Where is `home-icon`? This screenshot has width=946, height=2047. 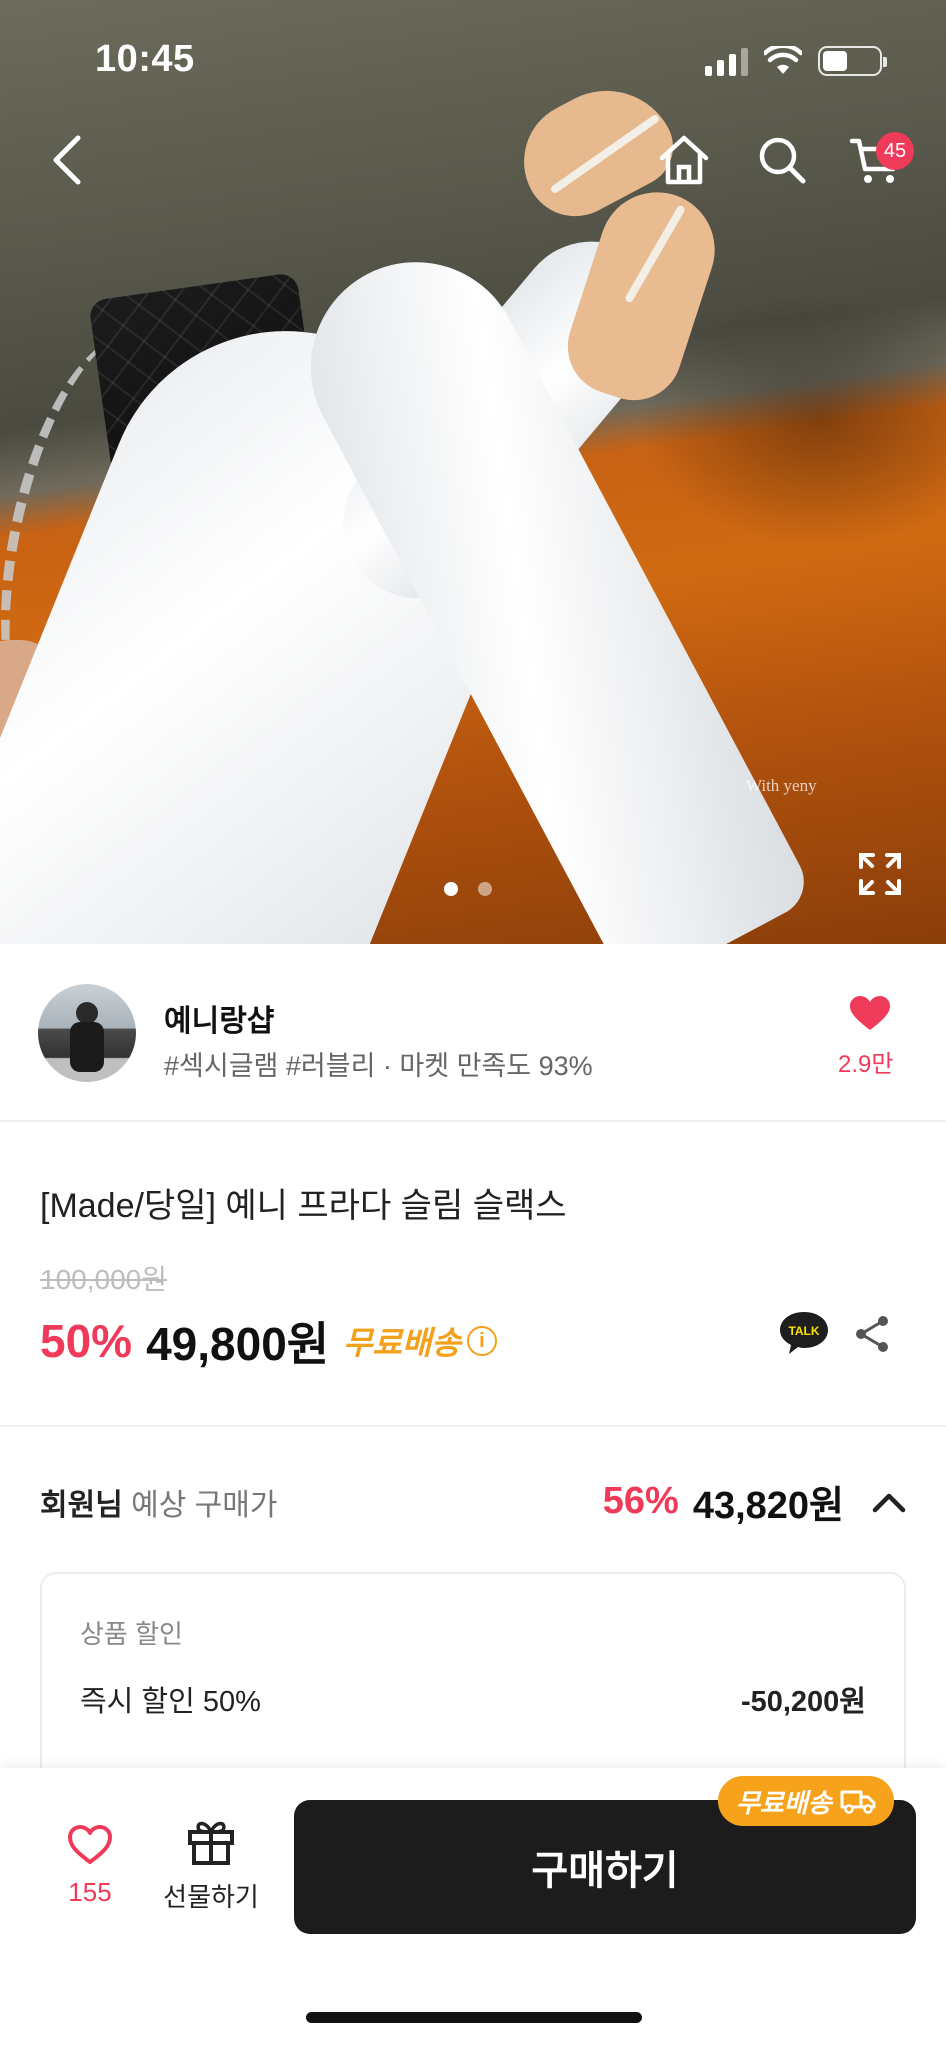 home-icon is located at coordinates (684, 160).